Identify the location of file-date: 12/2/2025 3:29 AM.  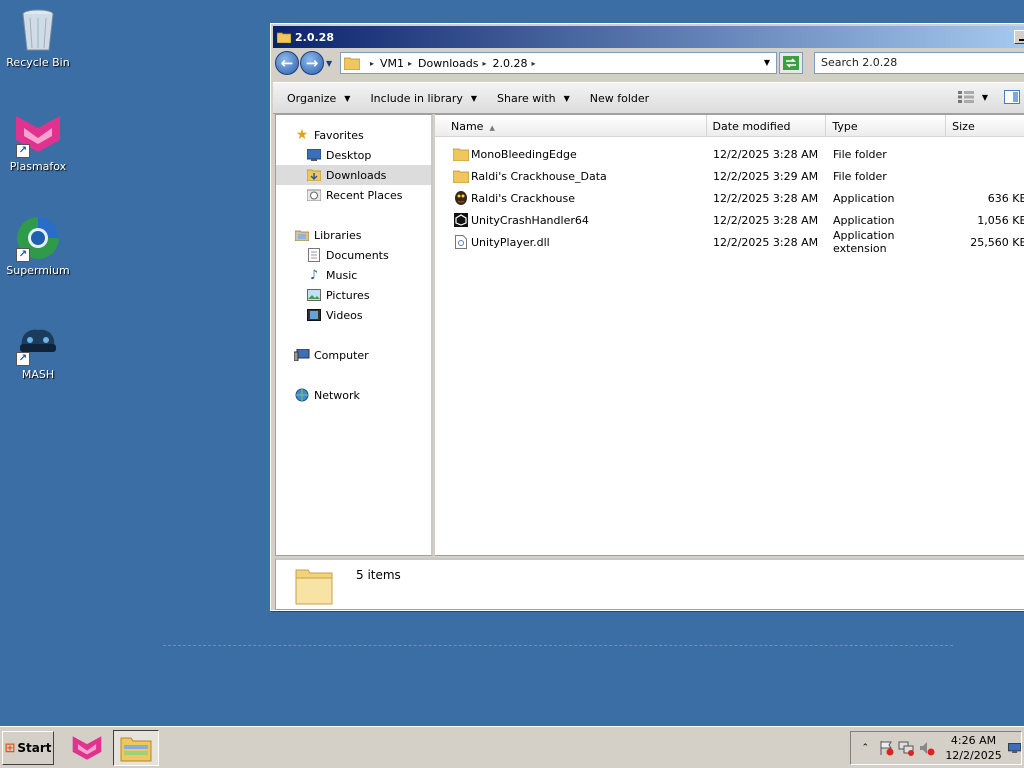
(766, 176).